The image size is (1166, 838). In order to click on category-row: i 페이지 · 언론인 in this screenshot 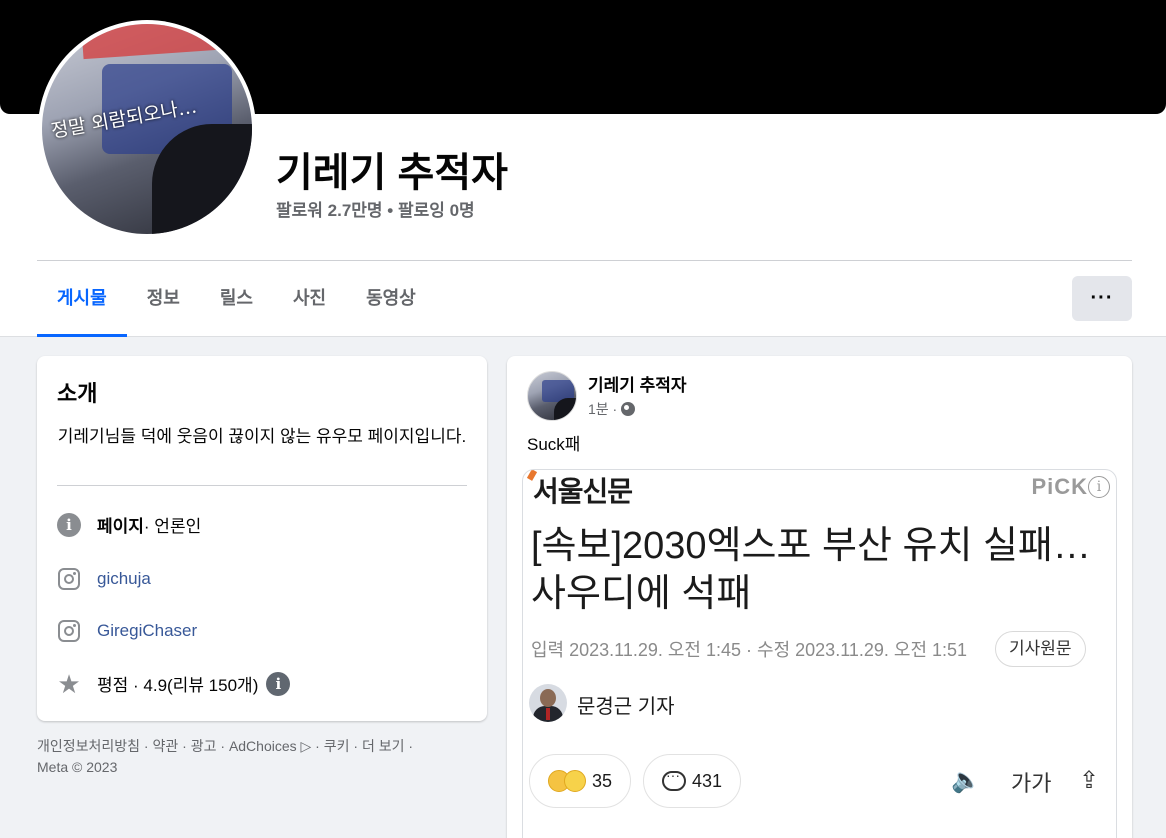, I will do `click(129, 524)`.